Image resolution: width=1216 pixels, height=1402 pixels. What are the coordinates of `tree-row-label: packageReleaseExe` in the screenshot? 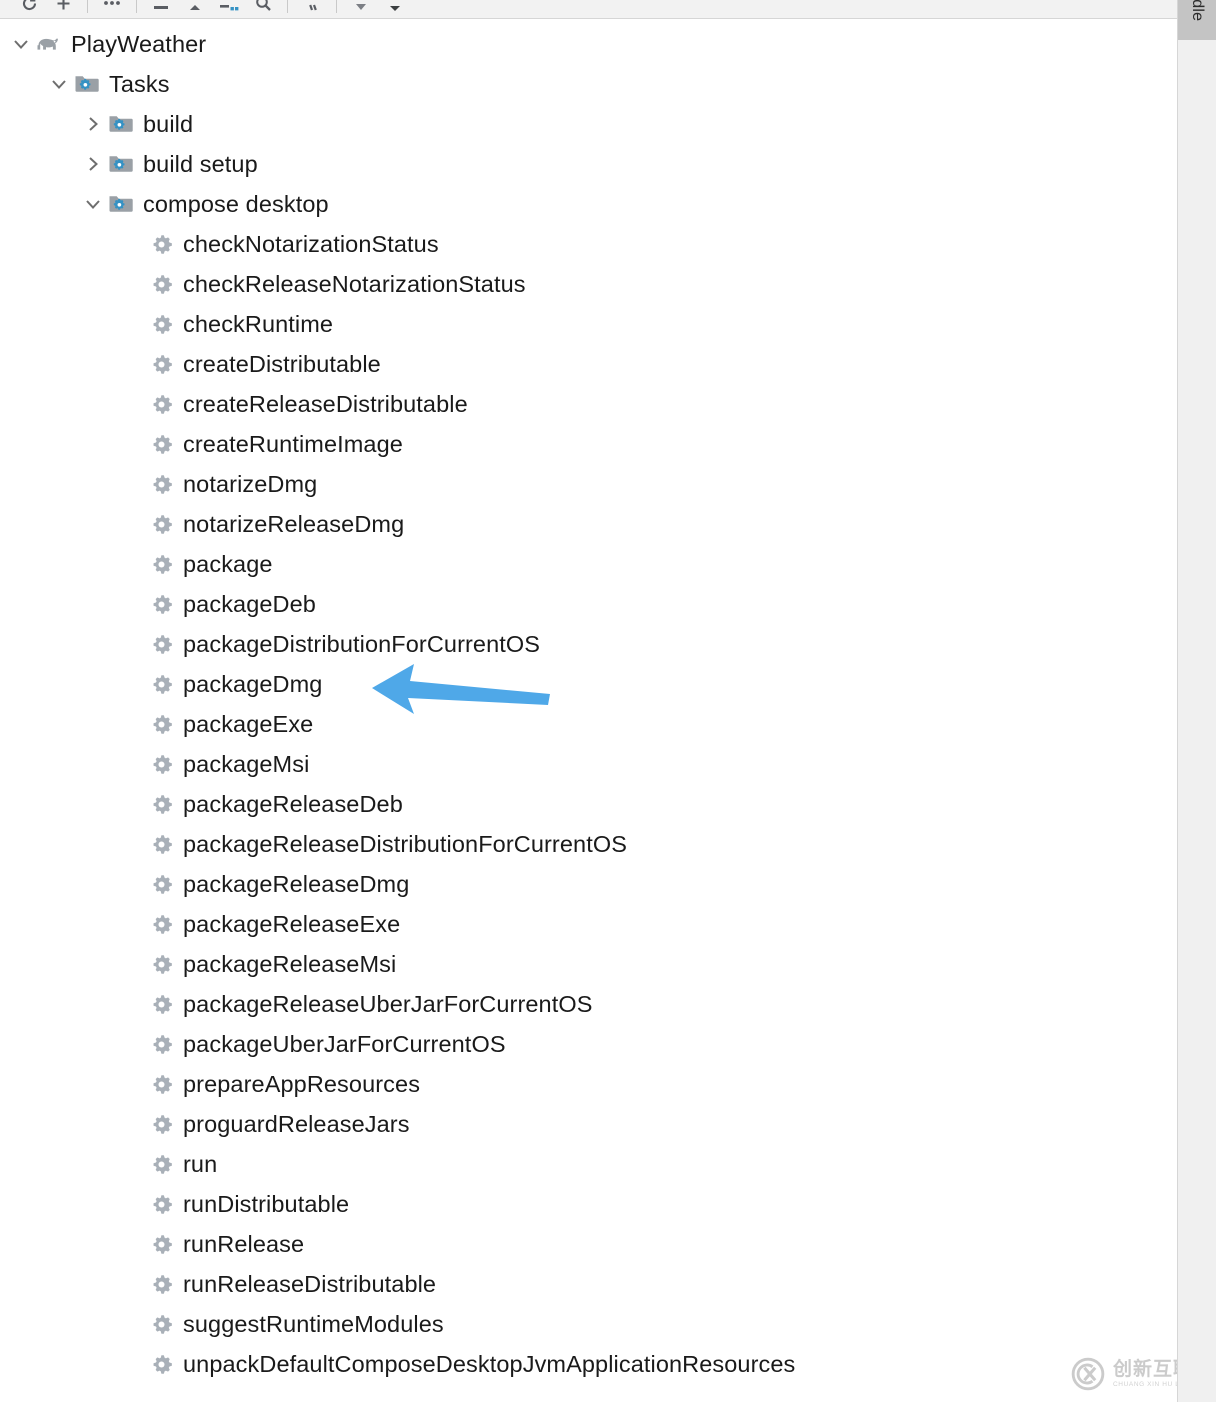 It's located at (292, 924).